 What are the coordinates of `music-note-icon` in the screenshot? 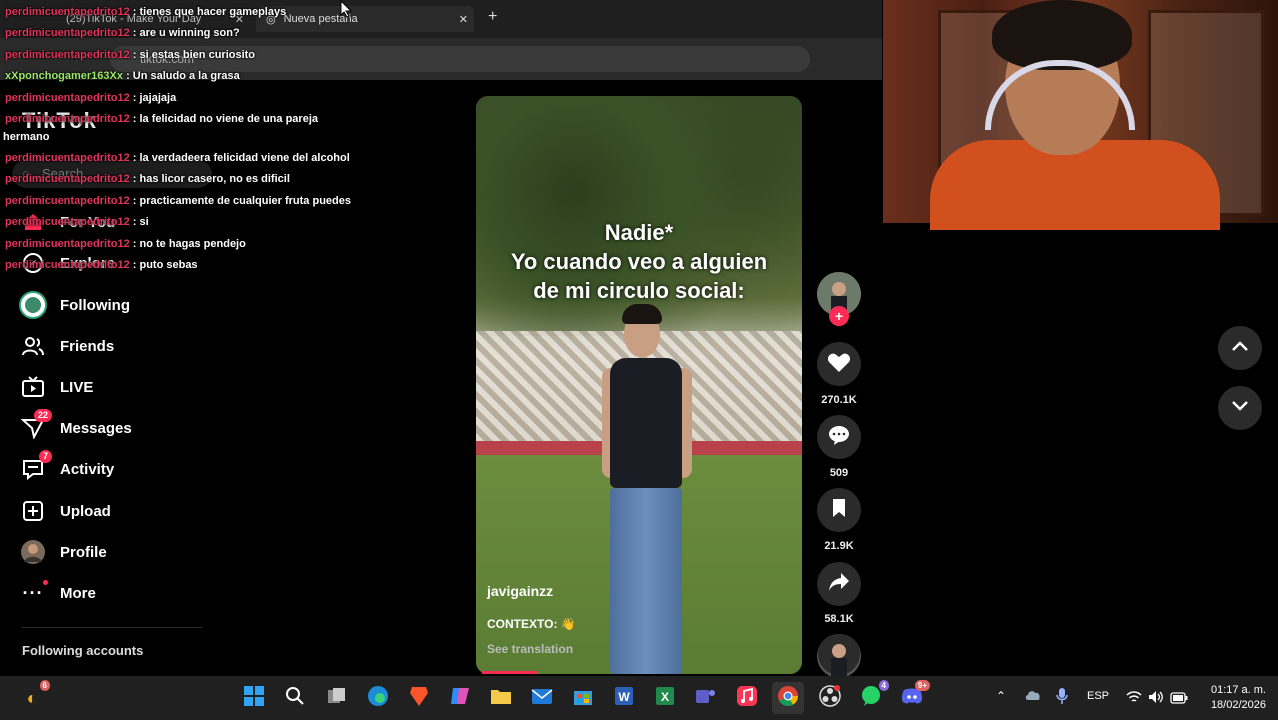 It's located at (747, 698).